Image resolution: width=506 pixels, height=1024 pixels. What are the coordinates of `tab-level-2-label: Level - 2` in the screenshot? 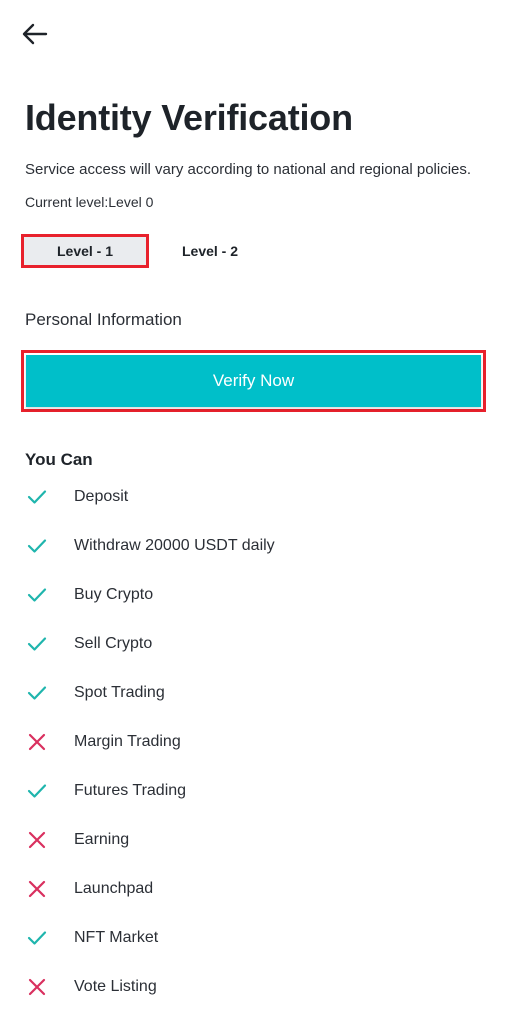 It's located at (210, 251).